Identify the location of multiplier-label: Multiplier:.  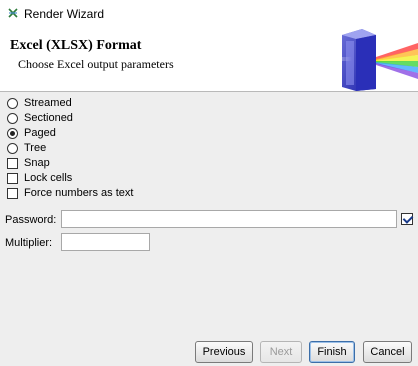
(29, 243).